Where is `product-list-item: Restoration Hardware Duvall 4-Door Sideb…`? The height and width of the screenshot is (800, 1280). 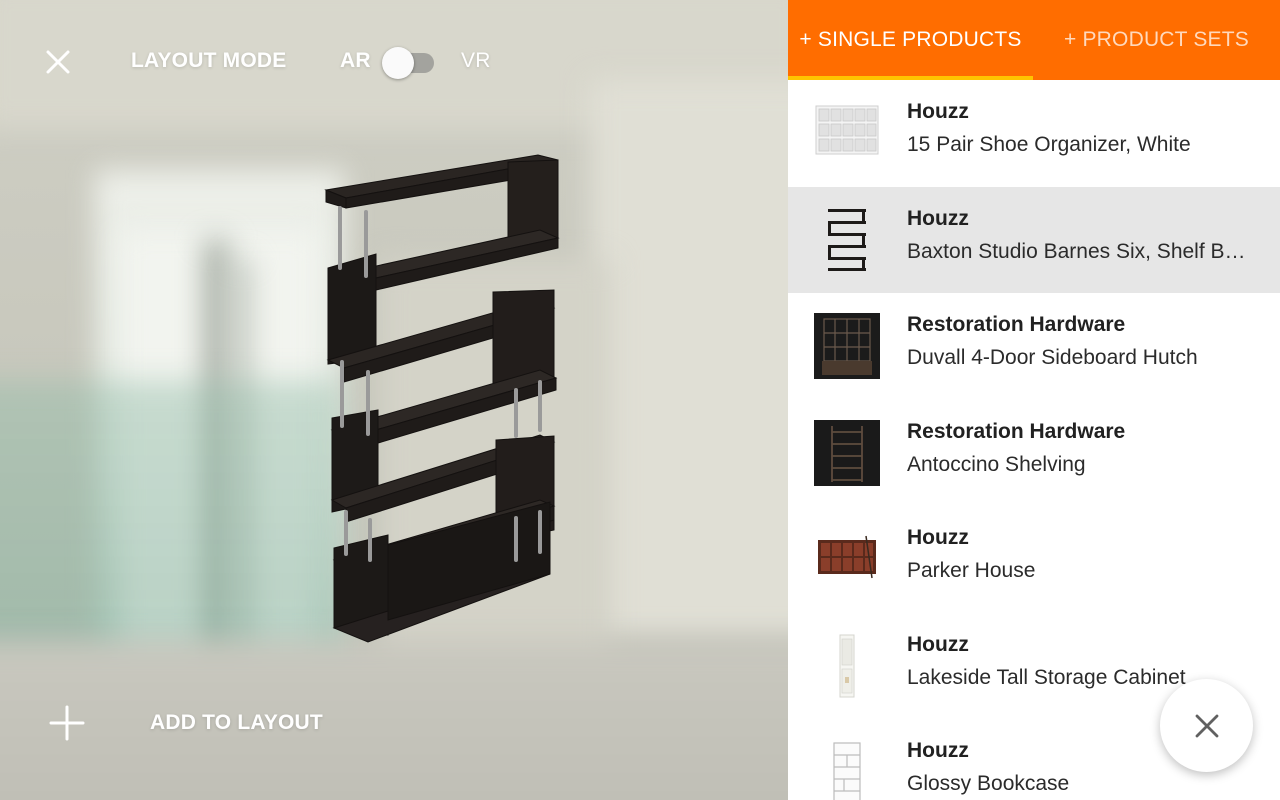 product-list-item: Restoration Hardware Duvall 4-Door Sideb… is located at coordinates (1034, 346).